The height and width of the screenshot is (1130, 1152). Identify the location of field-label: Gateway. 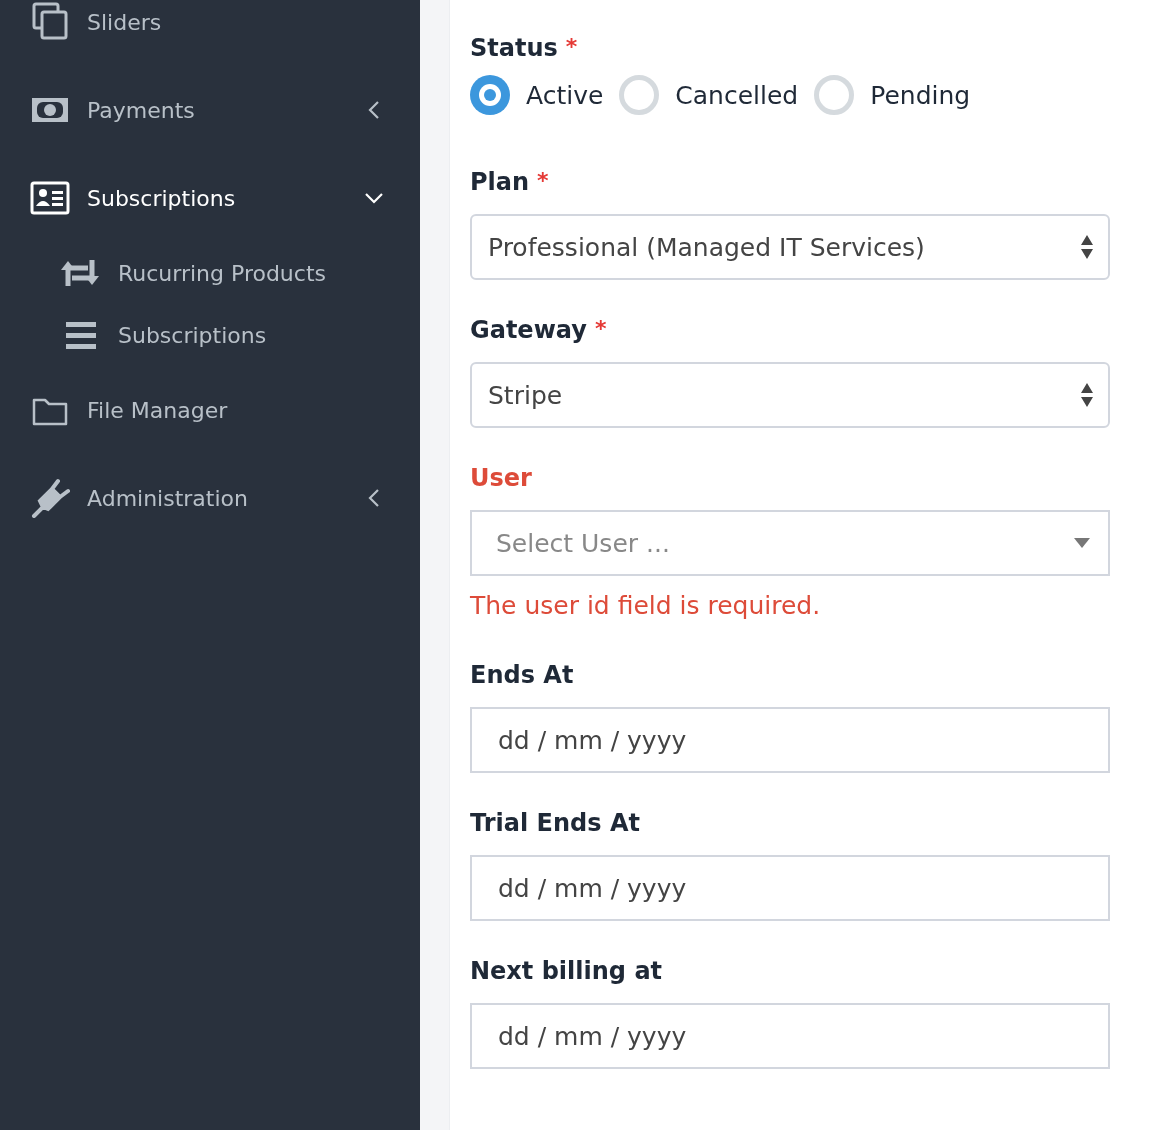
(528, 330).